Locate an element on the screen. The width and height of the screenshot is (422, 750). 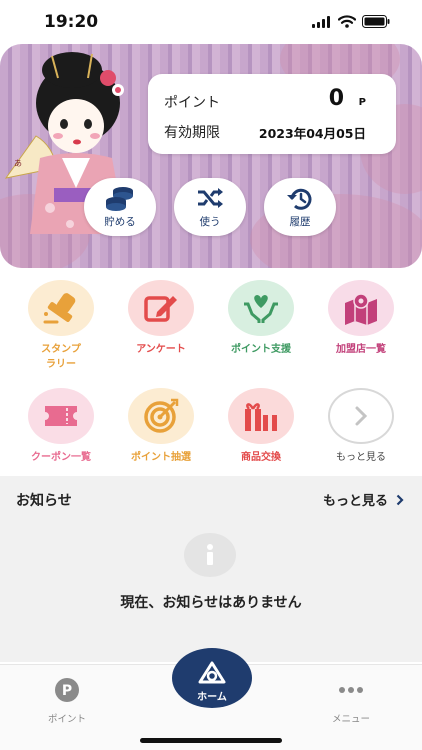
coins-icon is located at coordinates (119, 199).